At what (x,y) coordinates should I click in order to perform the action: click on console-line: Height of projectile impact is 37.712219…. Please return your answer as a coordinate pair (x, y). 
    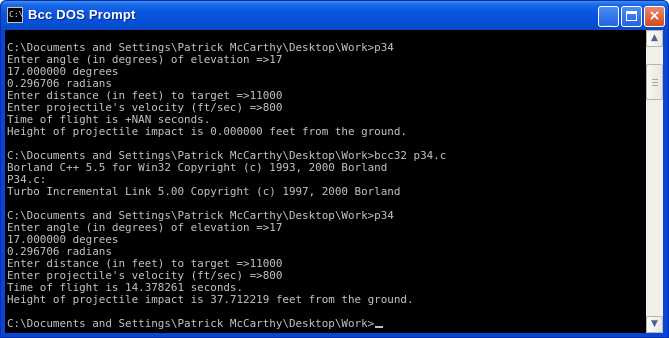
    Looking at the image, I should click on (210, 299).